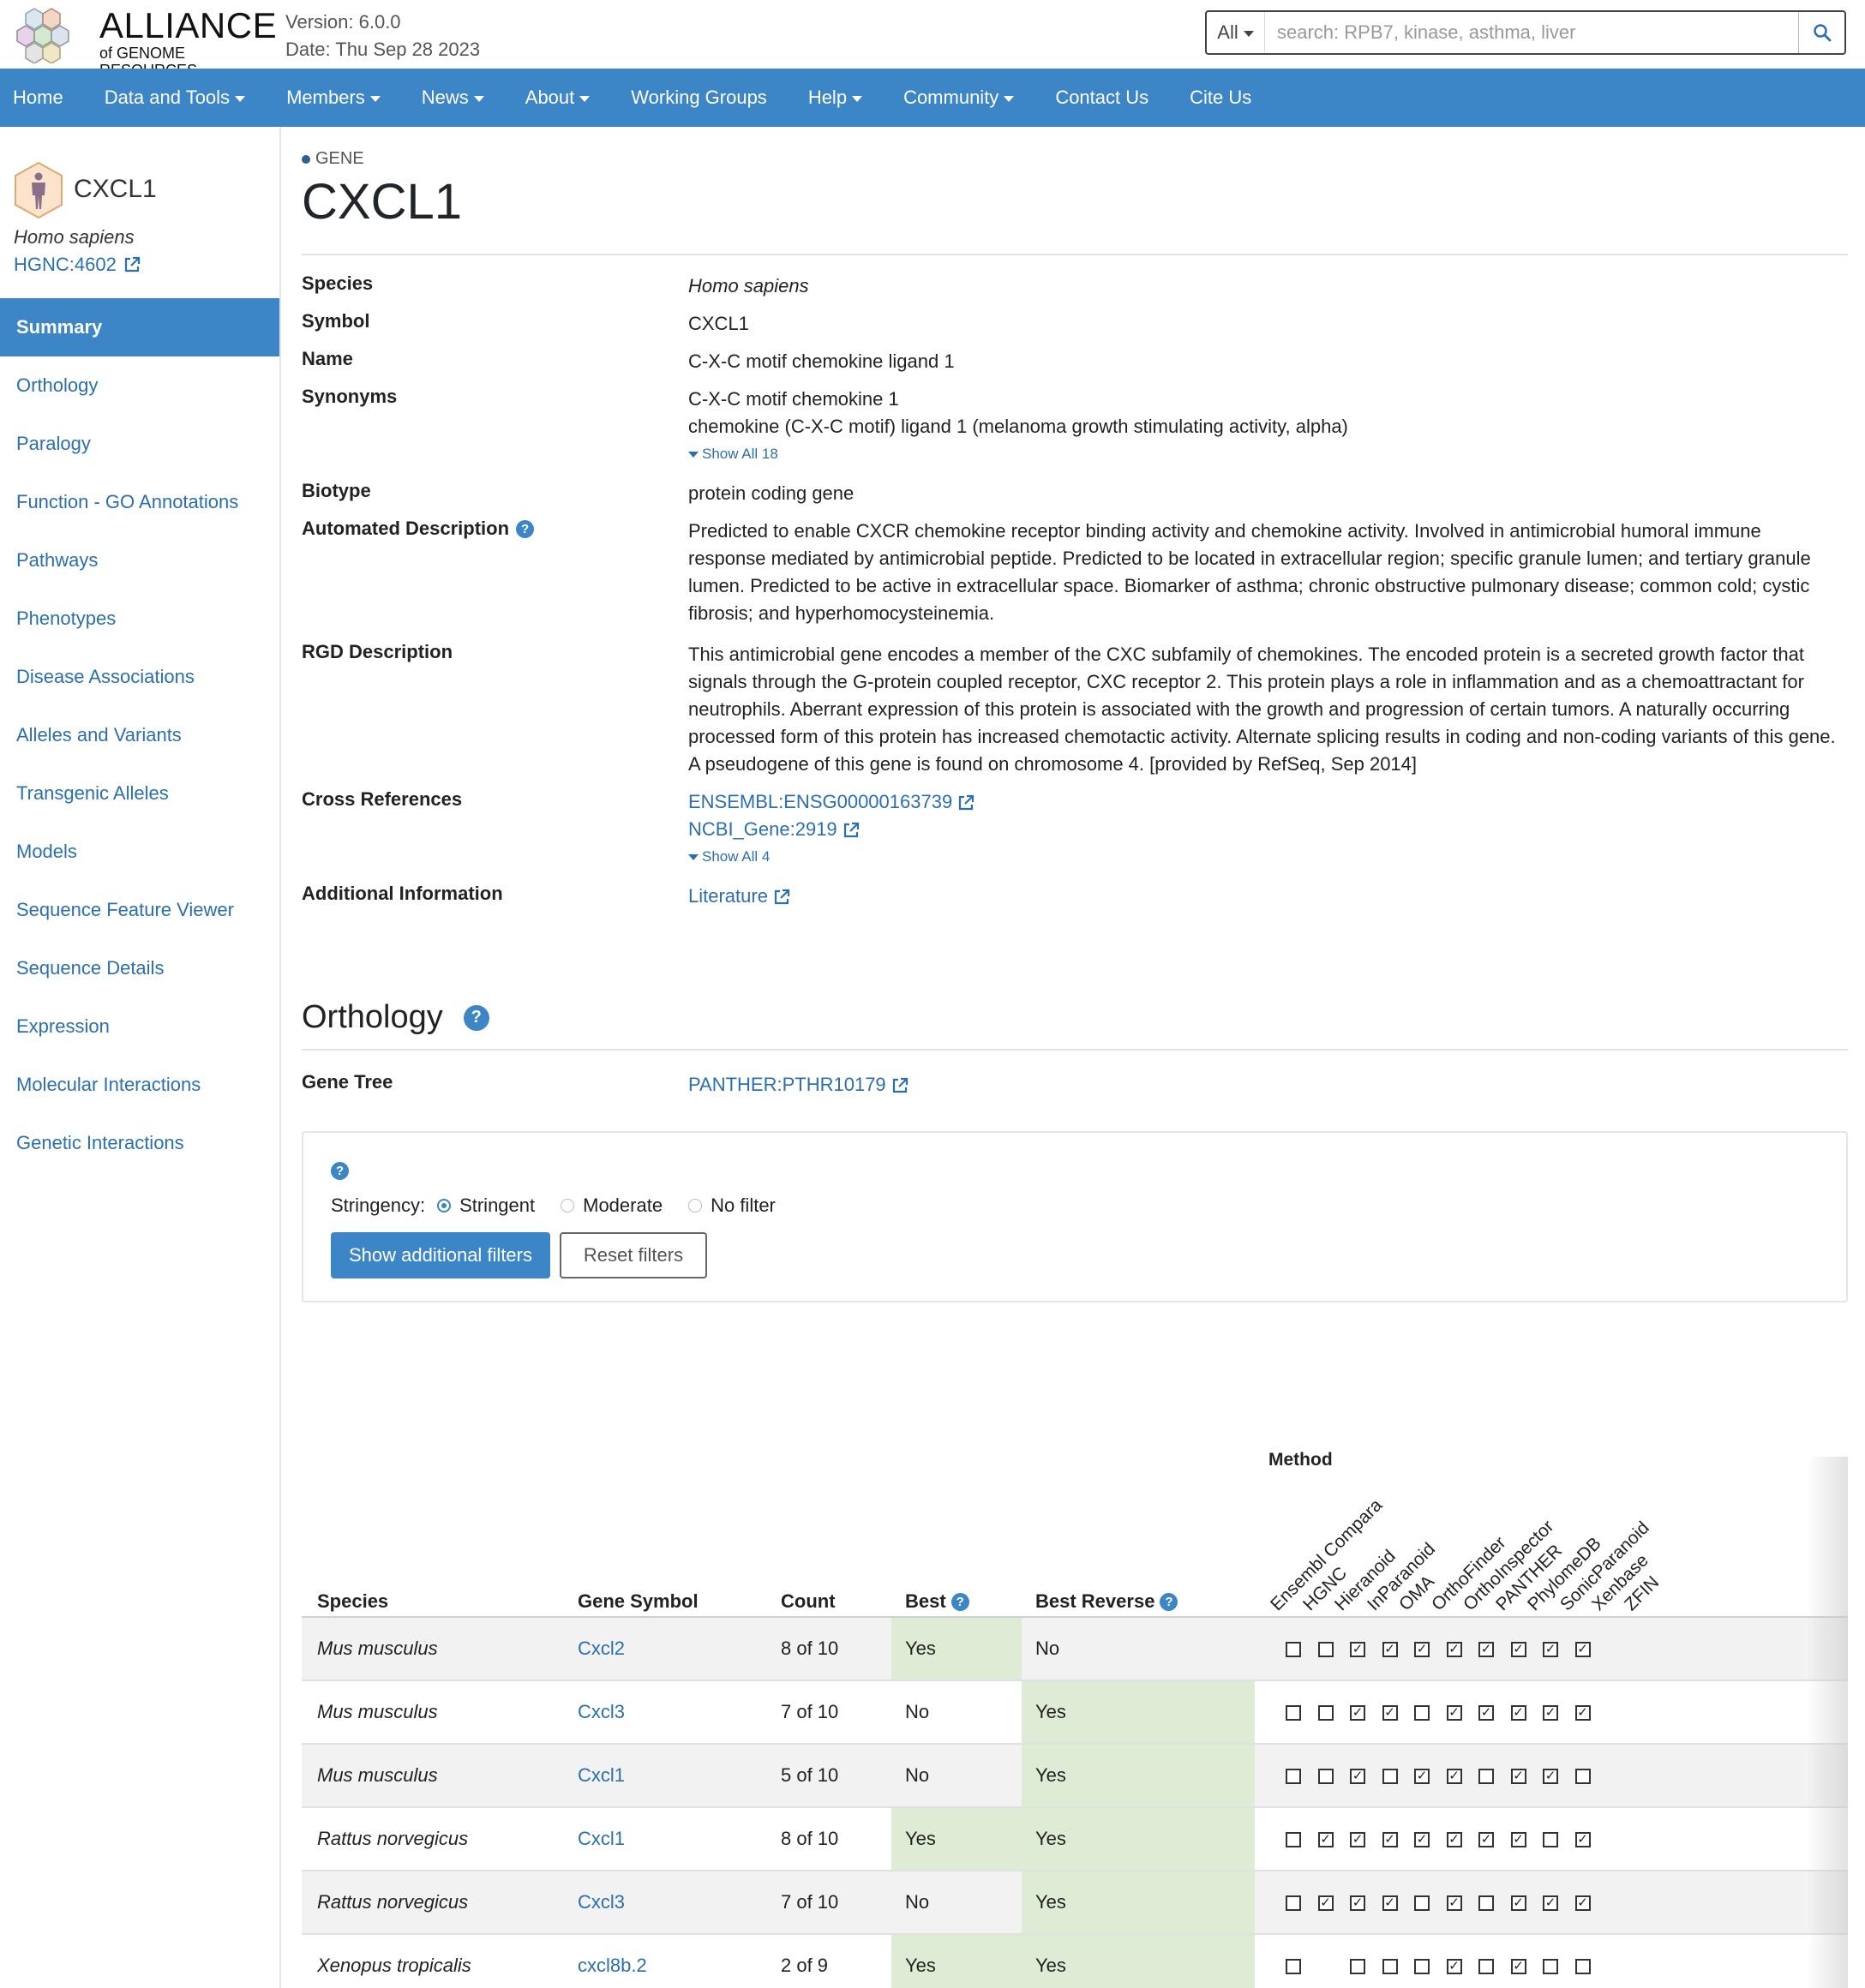  I want to click on count-column-header: Count, so click(808, 1601).